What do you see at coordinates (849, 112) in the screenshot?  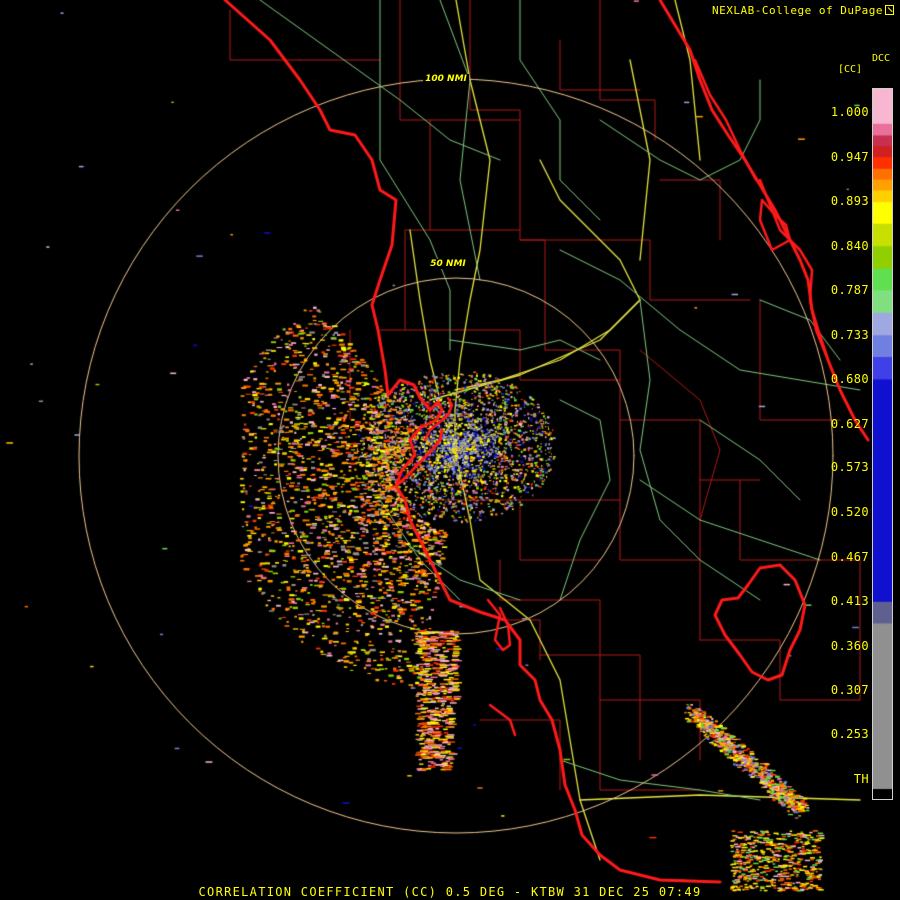 I see `legend-tick-0: 1.000` at bounding box center [849, 112].